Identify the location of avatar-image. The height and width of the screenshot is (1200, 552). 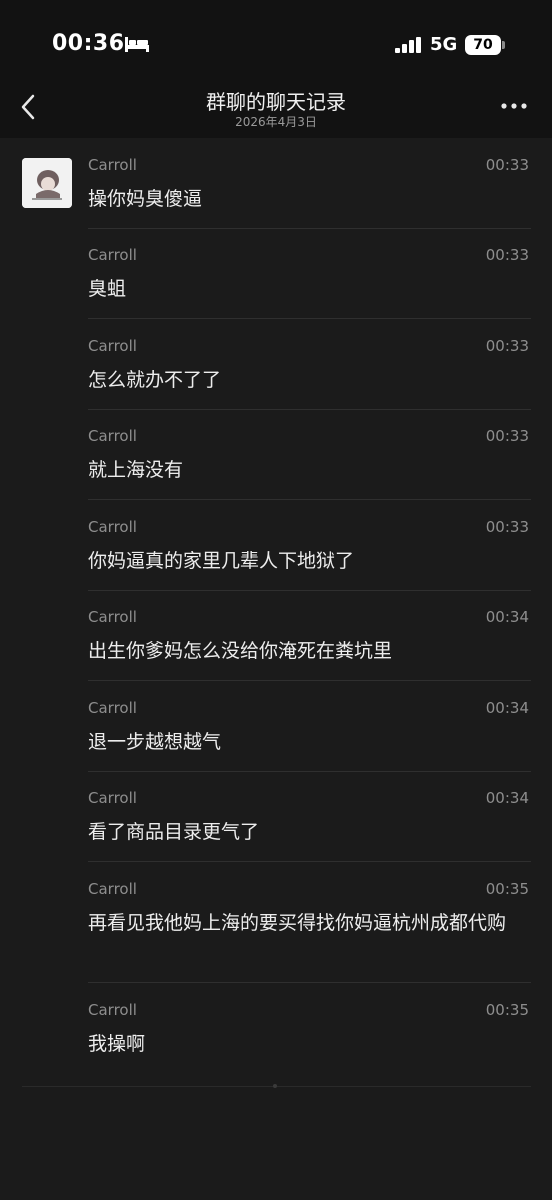
(47, 183).